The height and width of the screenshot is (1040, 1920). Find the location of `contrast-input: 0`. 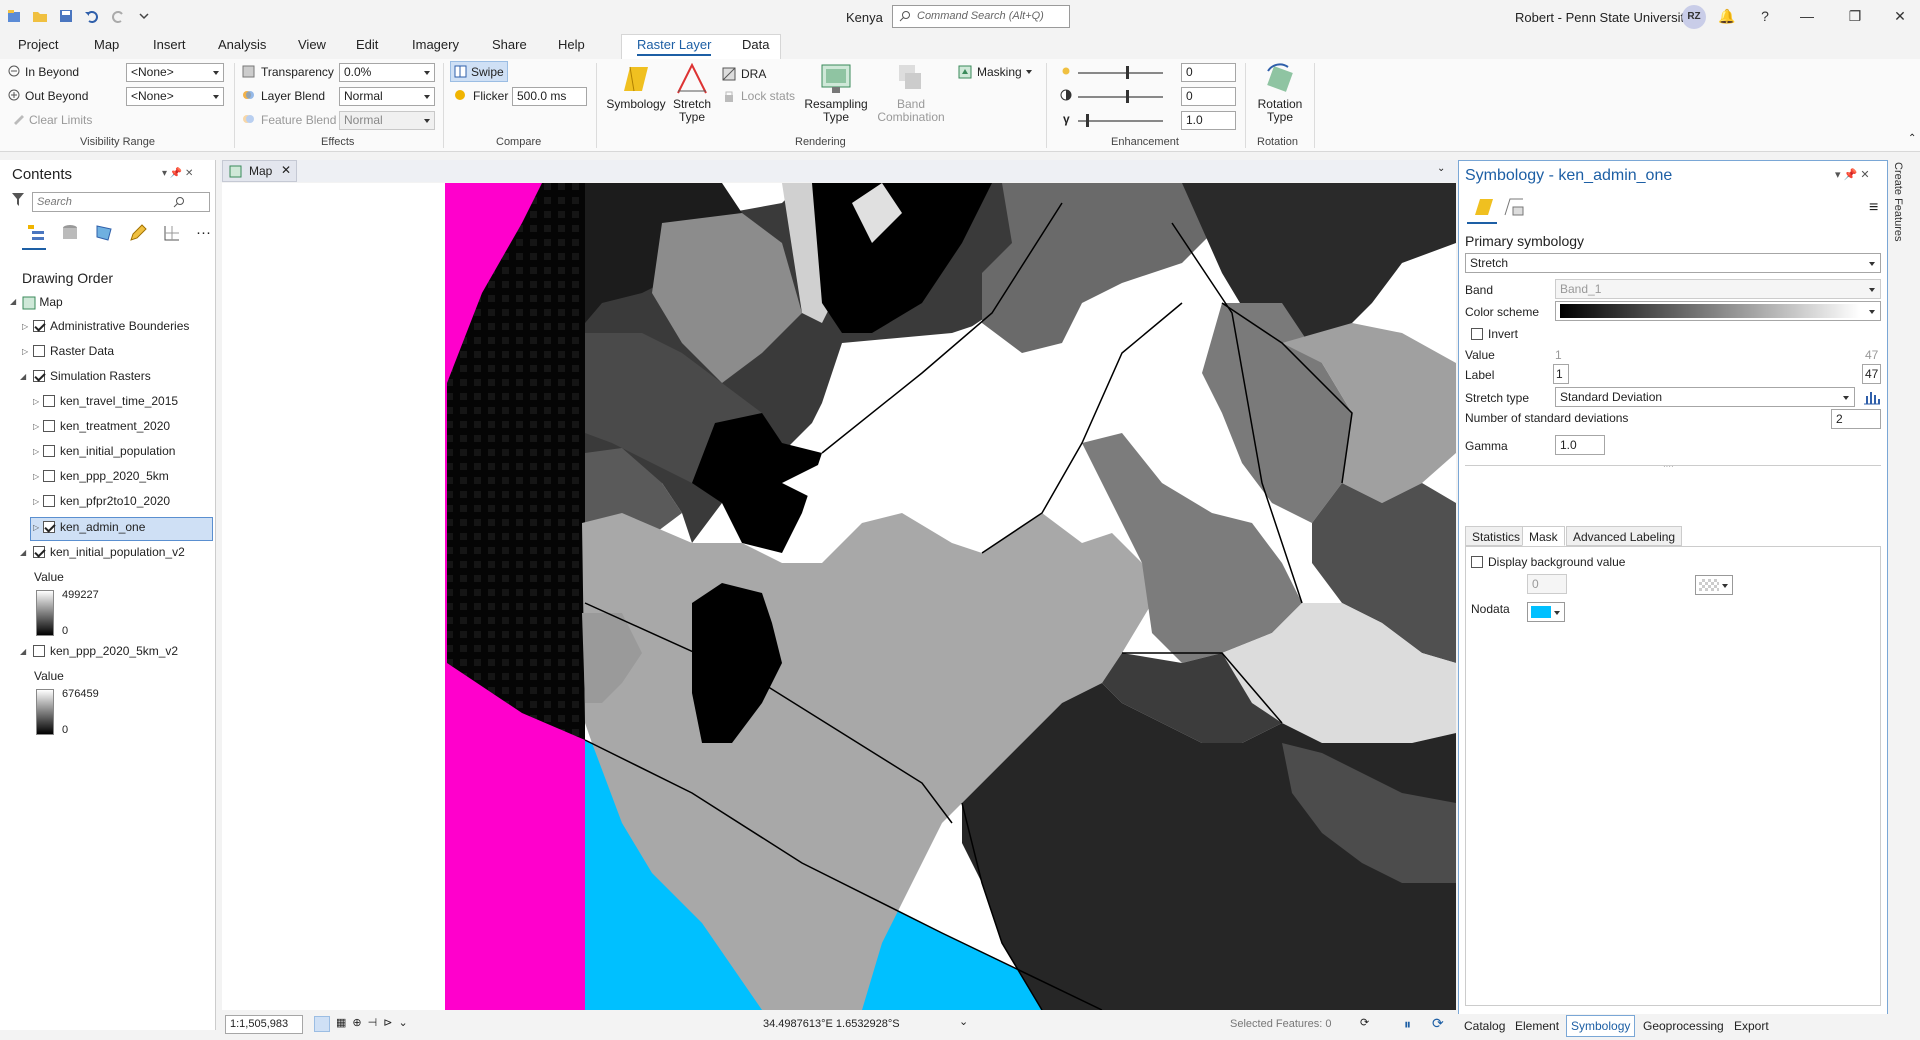

contrast-input: 0 is located at coordinates (1208, 96).